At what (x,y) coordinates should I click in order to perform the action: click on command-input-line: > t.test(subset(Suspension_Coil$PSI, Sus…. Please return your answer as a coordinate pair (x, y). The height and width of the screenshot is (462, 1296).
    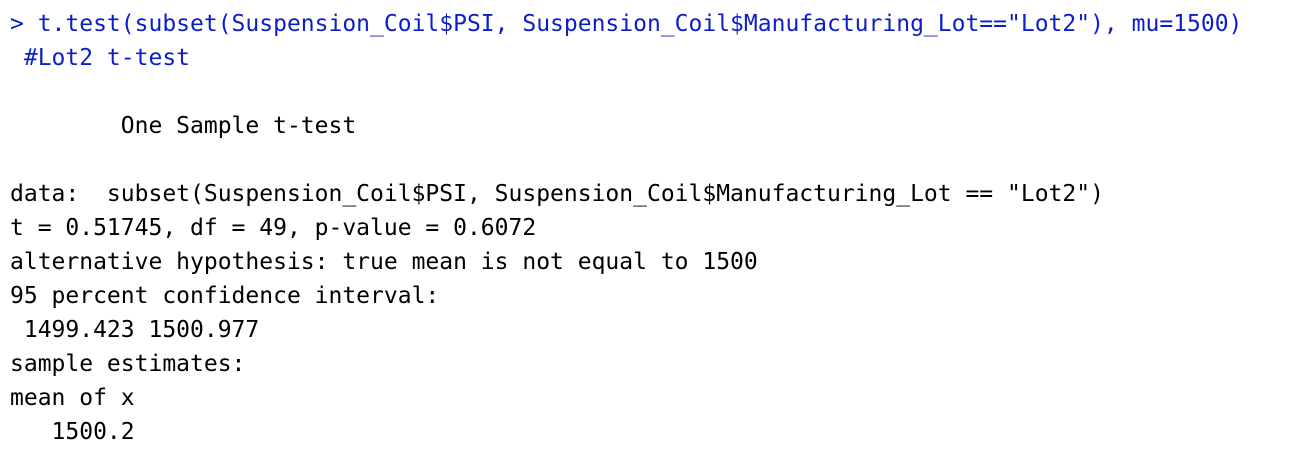
    Looking at the image, I should click on (626, 24).